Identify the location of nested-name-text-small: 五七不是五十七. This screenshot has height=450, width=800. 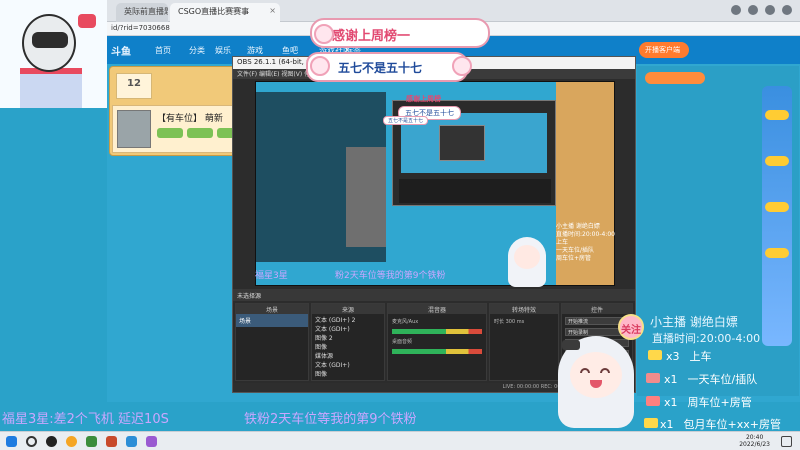
(406, 120).